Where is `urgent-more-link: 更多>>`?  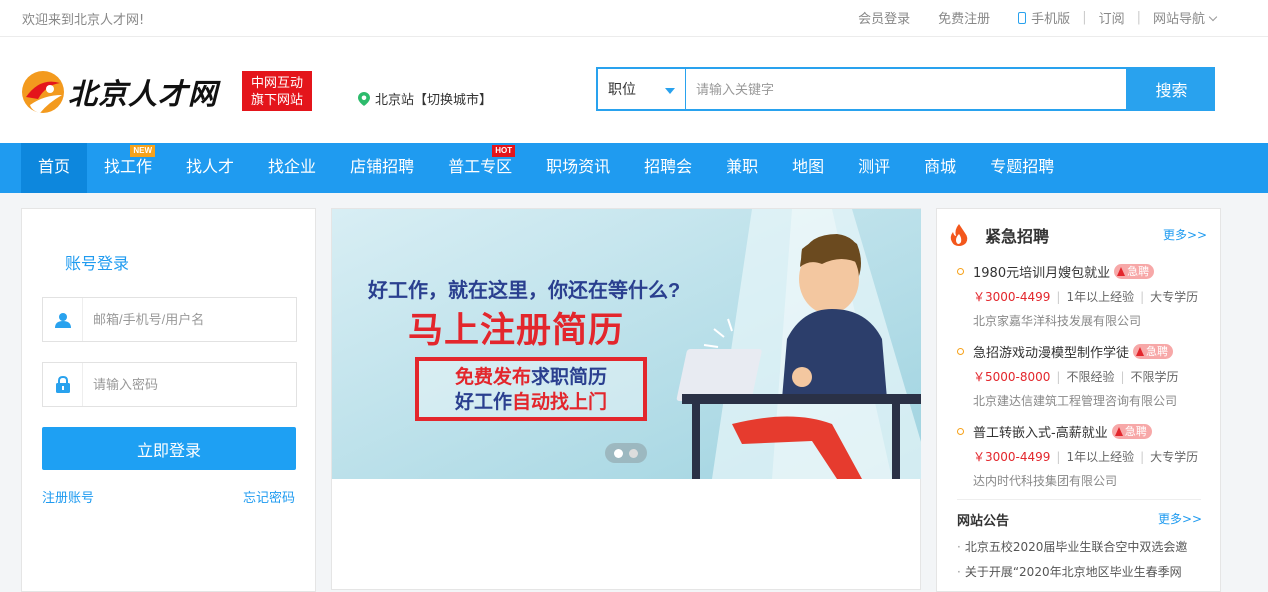 urgent-more-link: 更多>> is located at coordinates (1185, 234).